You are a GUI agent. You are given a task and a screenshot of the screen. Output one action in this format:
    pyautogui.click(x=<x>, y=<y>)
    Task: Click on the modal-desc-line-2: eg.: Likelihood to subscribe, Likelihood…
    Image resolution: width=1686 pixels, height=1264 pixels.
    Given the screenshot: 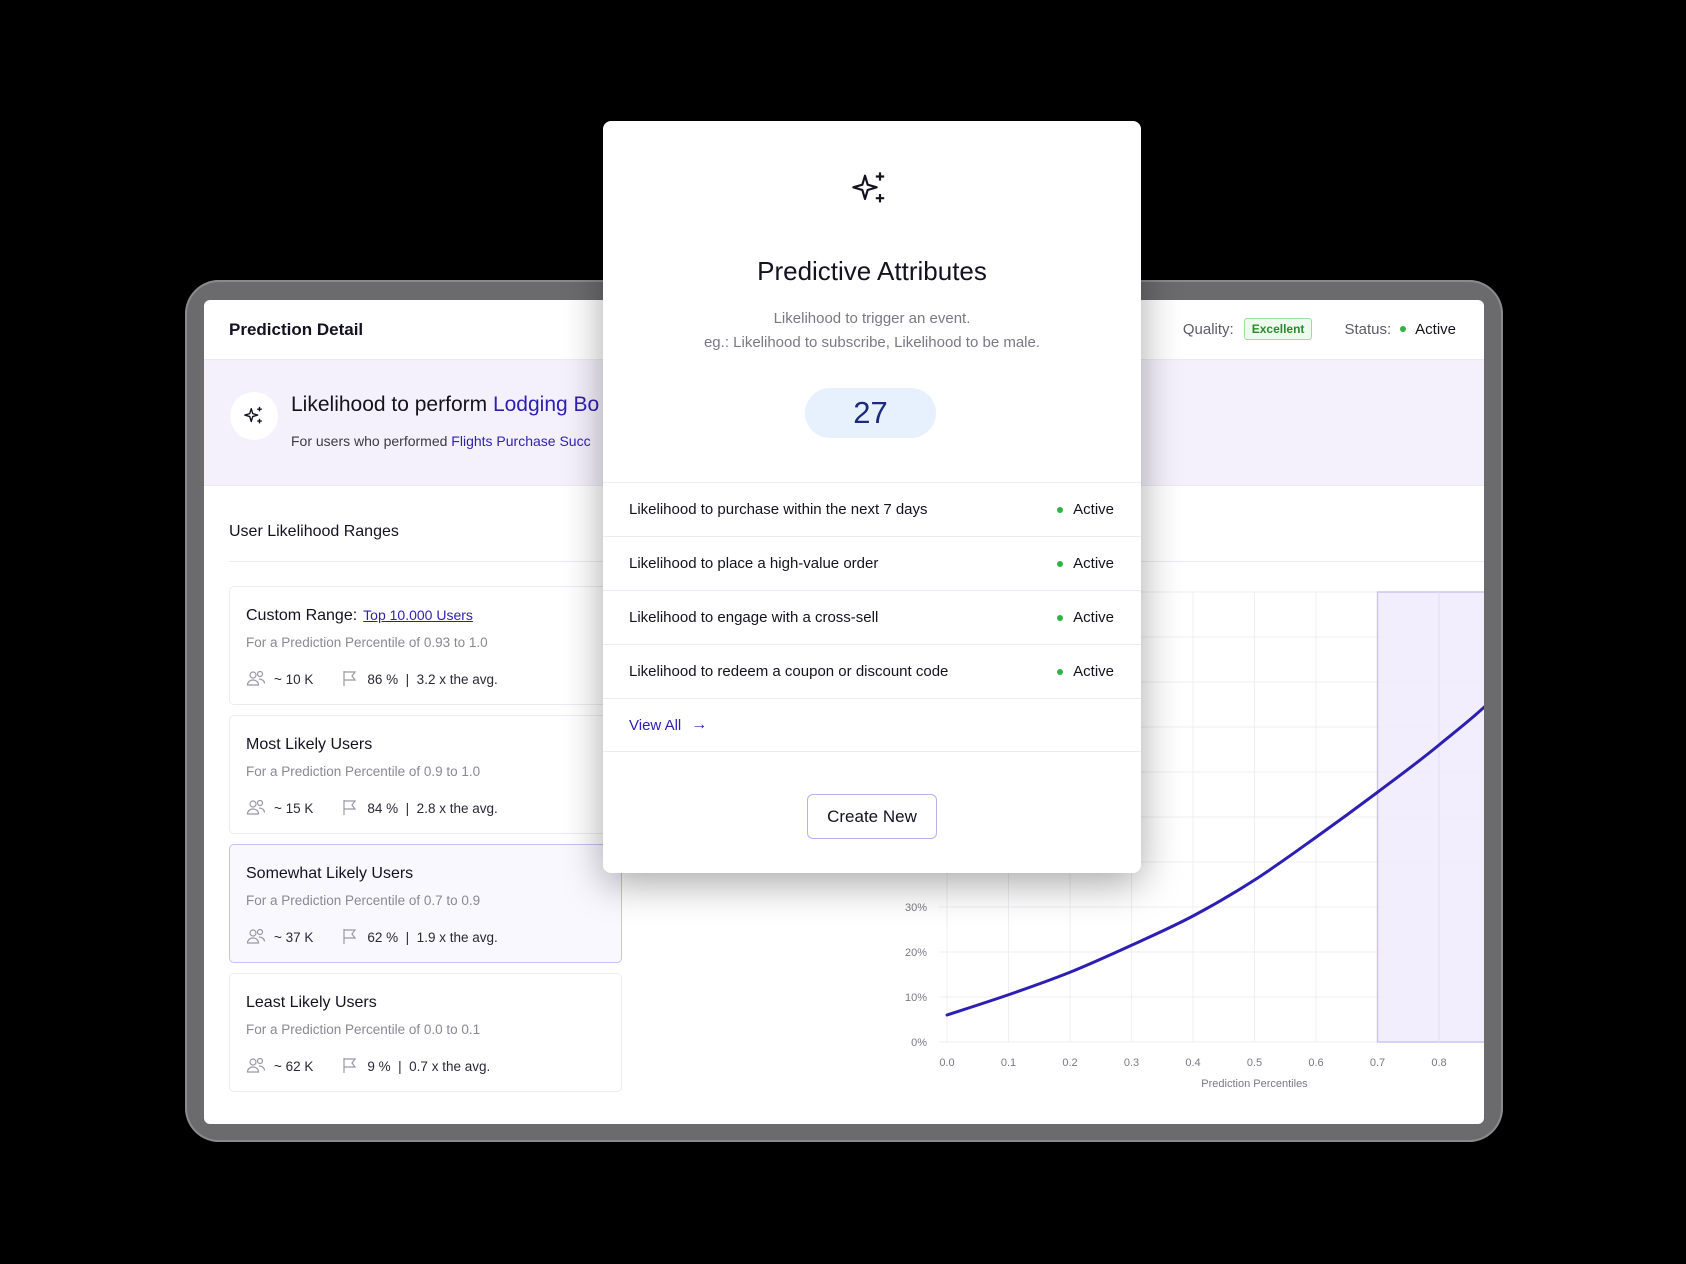 What is the action you would take?
    pyautogui.click(x=872, y=342)
    